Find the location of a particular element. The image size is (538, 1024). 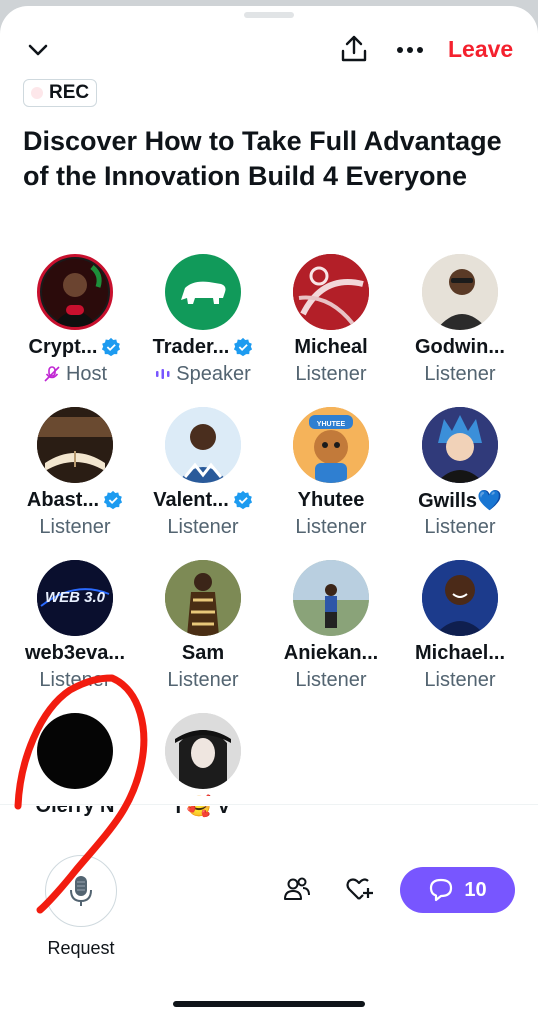

rec-badge: REC is located at coordinates (60, 93).